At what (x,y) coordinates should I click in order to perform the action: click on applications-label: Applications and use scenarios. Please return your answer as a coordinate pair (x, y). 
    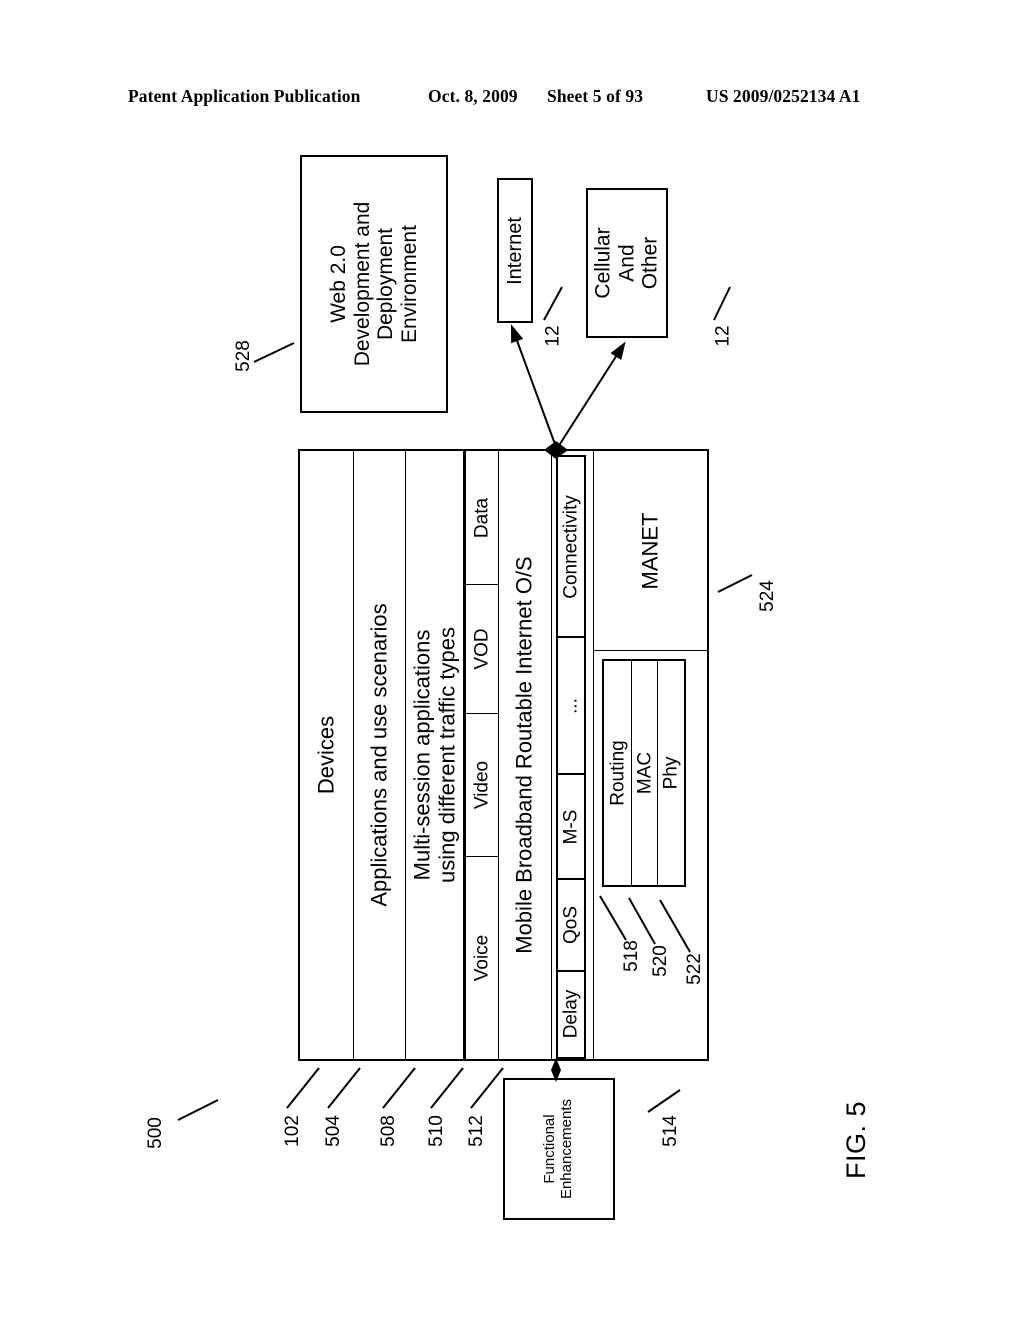
    Looking at the image, I should click on (379, 755).